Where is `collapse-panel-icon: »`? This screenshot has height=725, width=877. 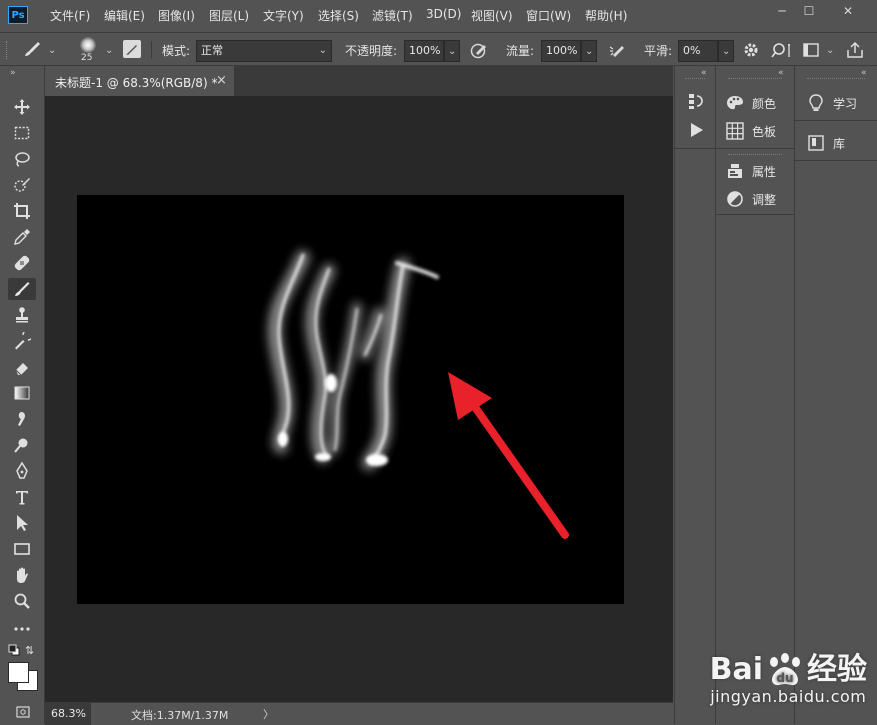
collapse-panel-icon: » is located at coordinates (13, 73).